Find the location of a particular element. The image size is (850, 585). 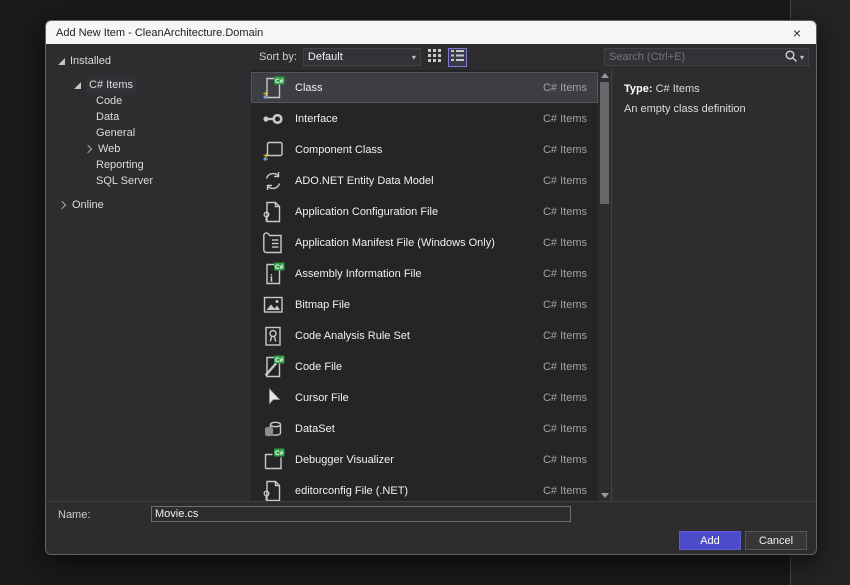

grid-view-icon is located at coordinates (434, 57).